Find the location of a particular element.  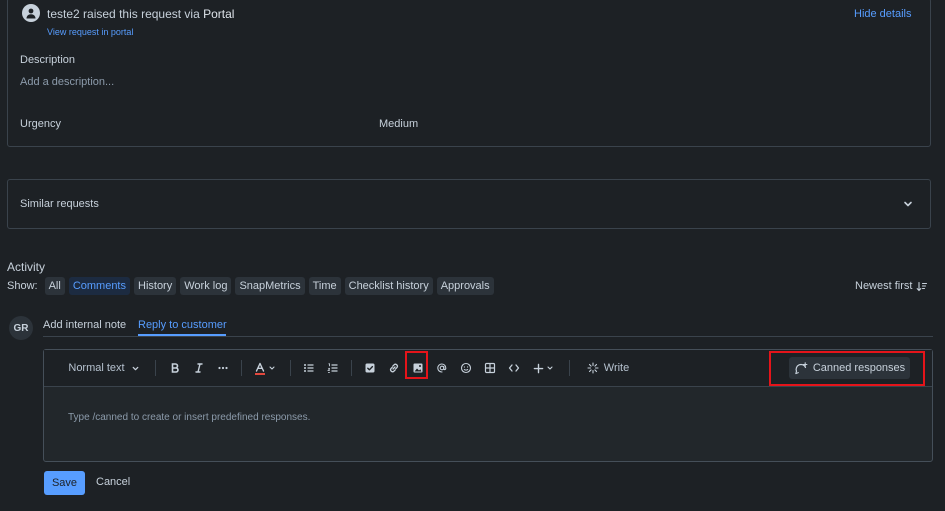

current-user-avatar: GR is located at coordinates (21, 328).